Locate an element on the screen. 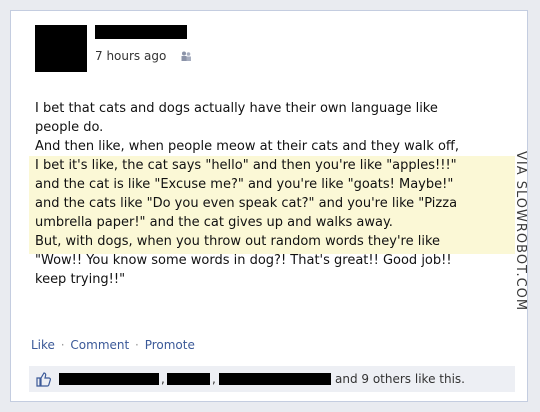 The width and height of the screenshot is (540, 412). avatar-redacted is located at coordinates (61, 48).